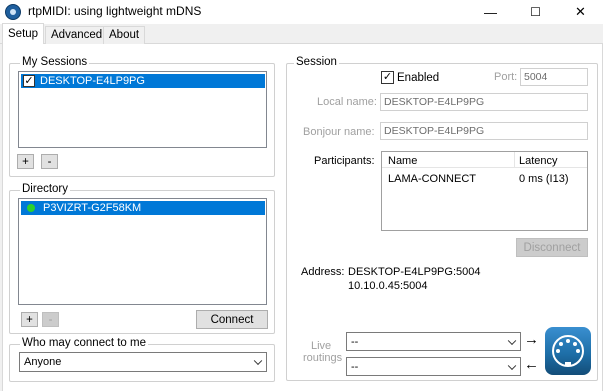 The image size is (603, 391). What do you see at coordinates (544, 179) in the screenshot?
I see `participant-latency: 0 ms (I13)` at bounding box center [544, 179].